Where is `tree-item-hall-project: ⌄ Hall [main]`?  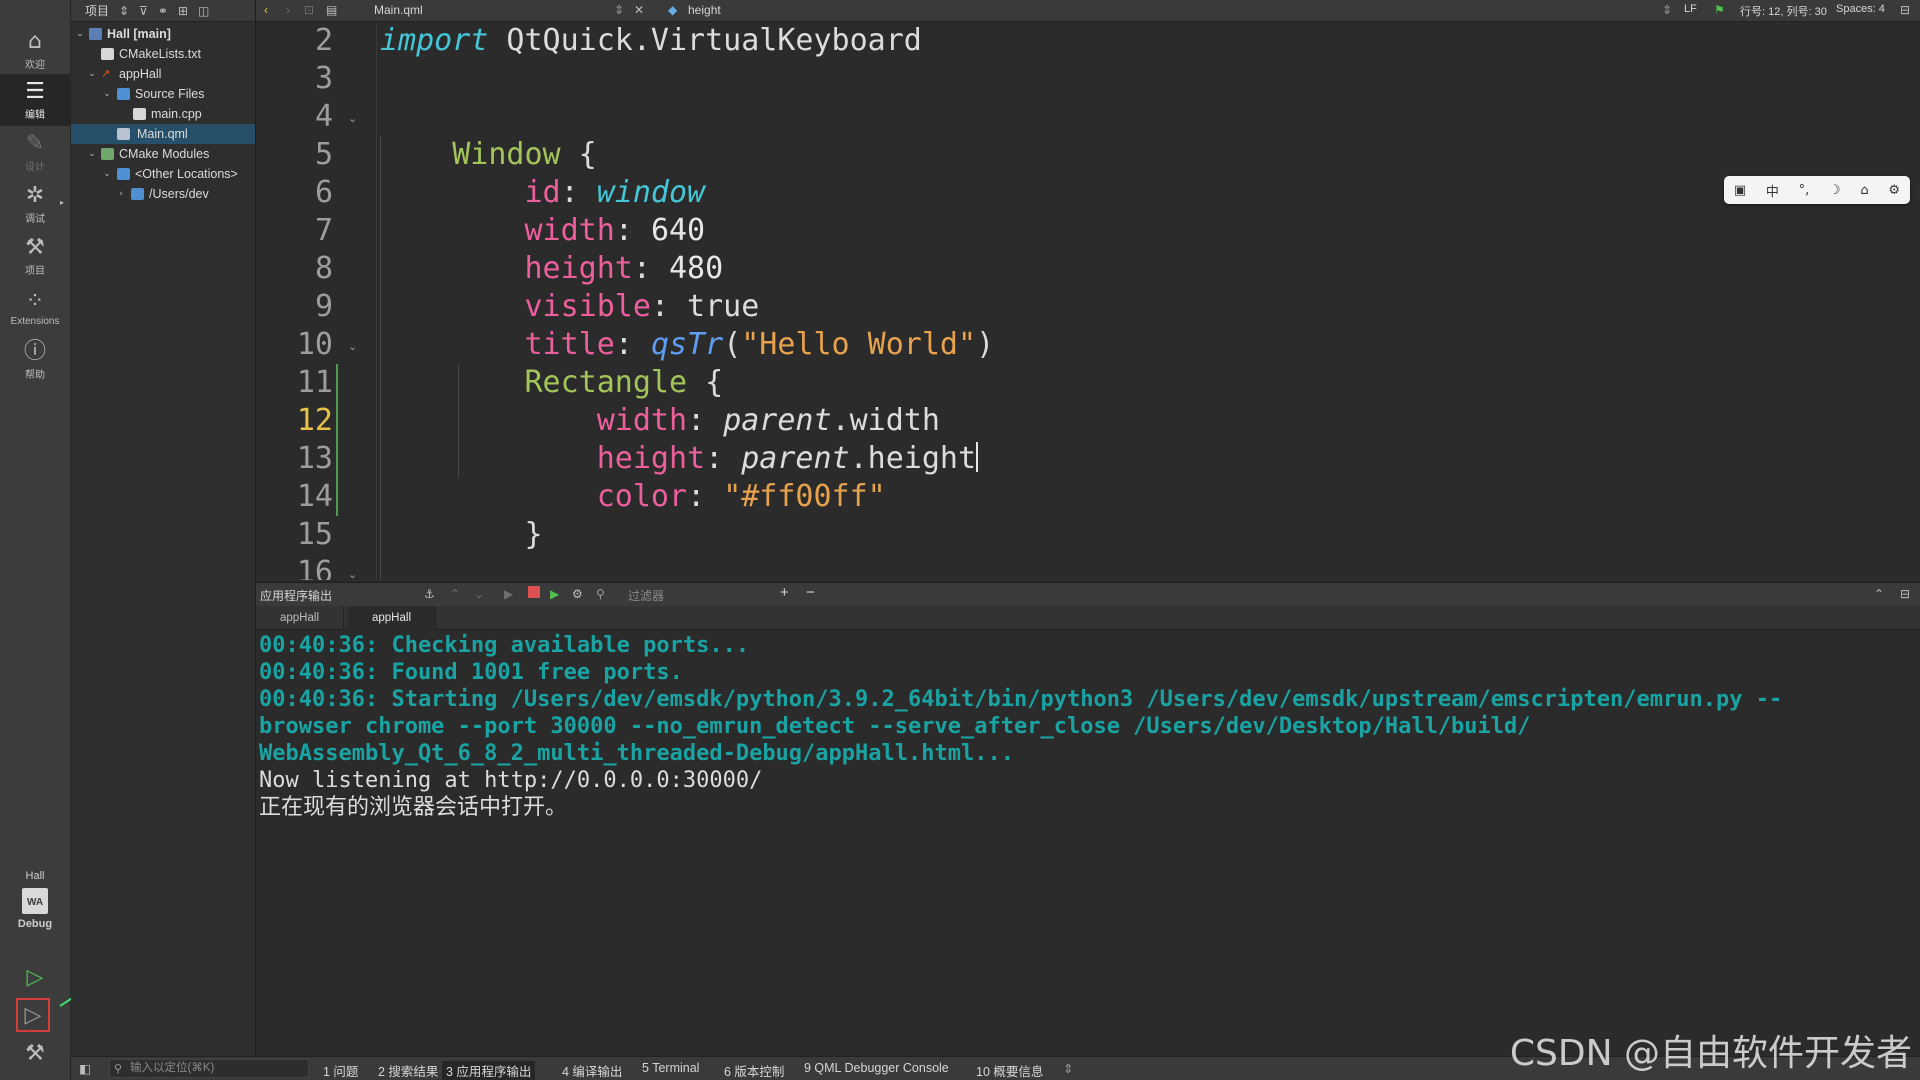
tree-item-hall-project: ⌄ Hall [main] is located at coordinates (163, 34).